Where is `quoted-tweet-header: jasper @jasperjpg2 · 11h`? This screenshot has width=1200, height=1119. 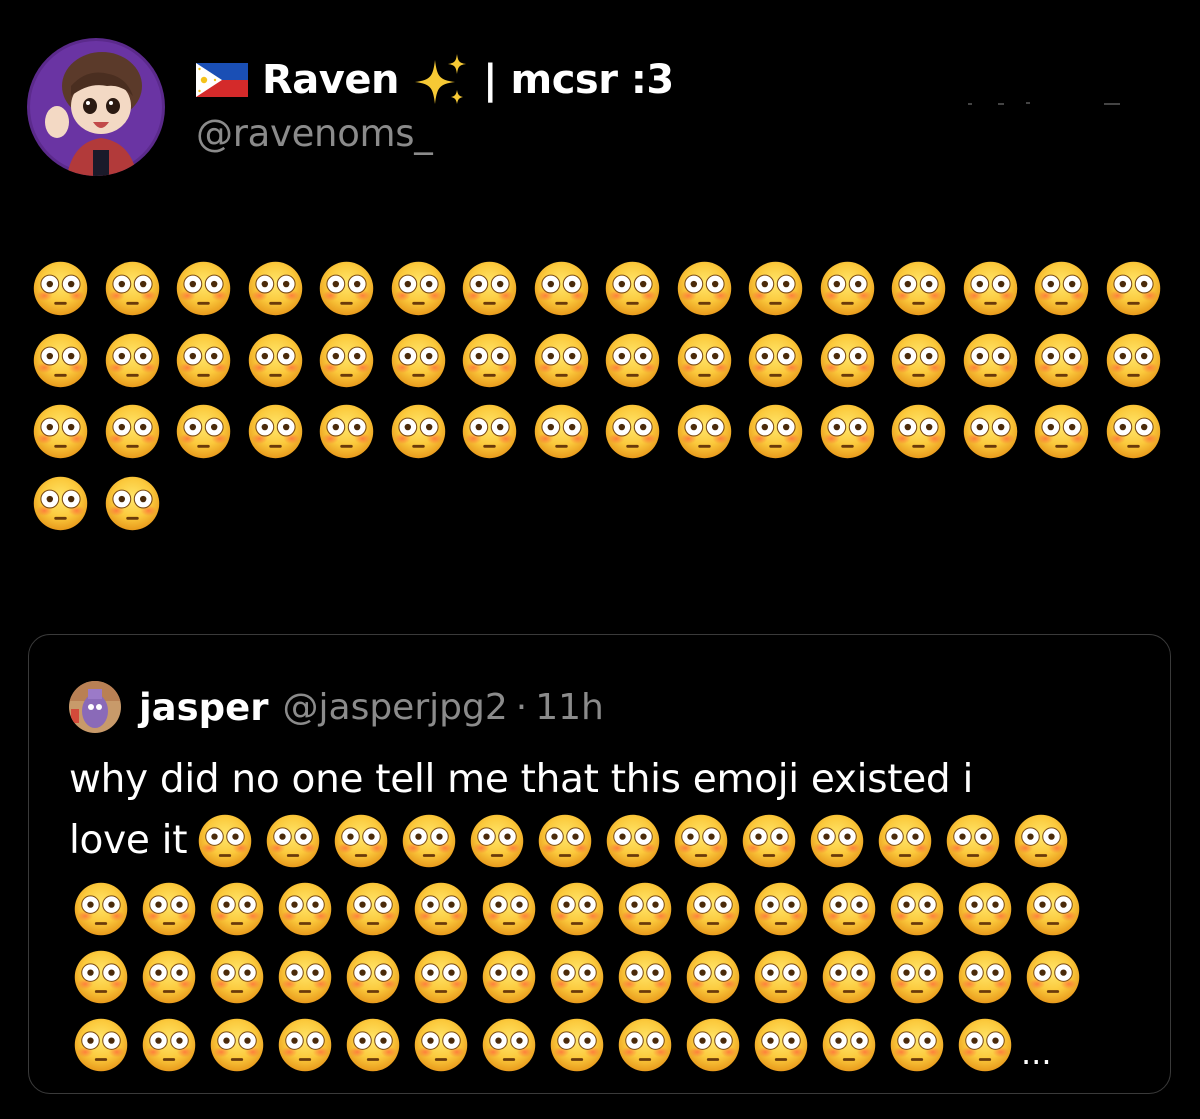
quoted-tweet-header: jasper @jasperjpg2 · 11h is located at coordinates (336, 707).